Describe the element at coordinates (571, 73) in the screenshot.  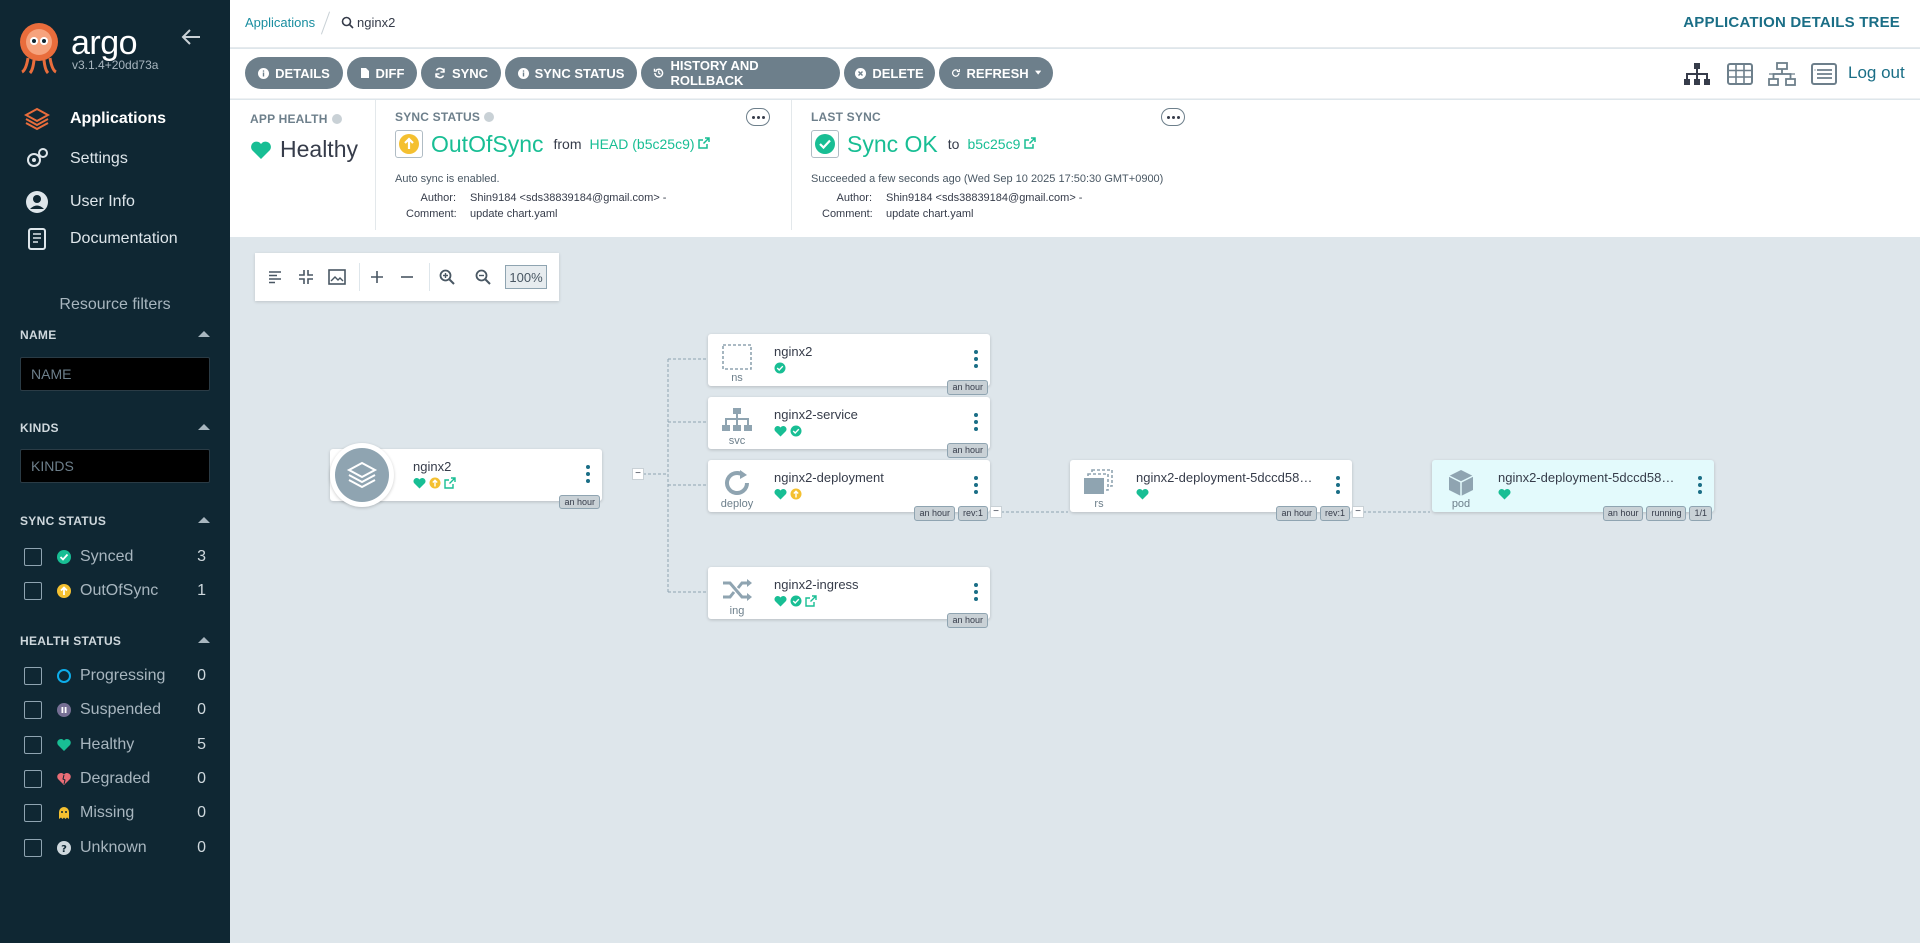
I see `sync-status-button: SYNC STATUS` at that location.